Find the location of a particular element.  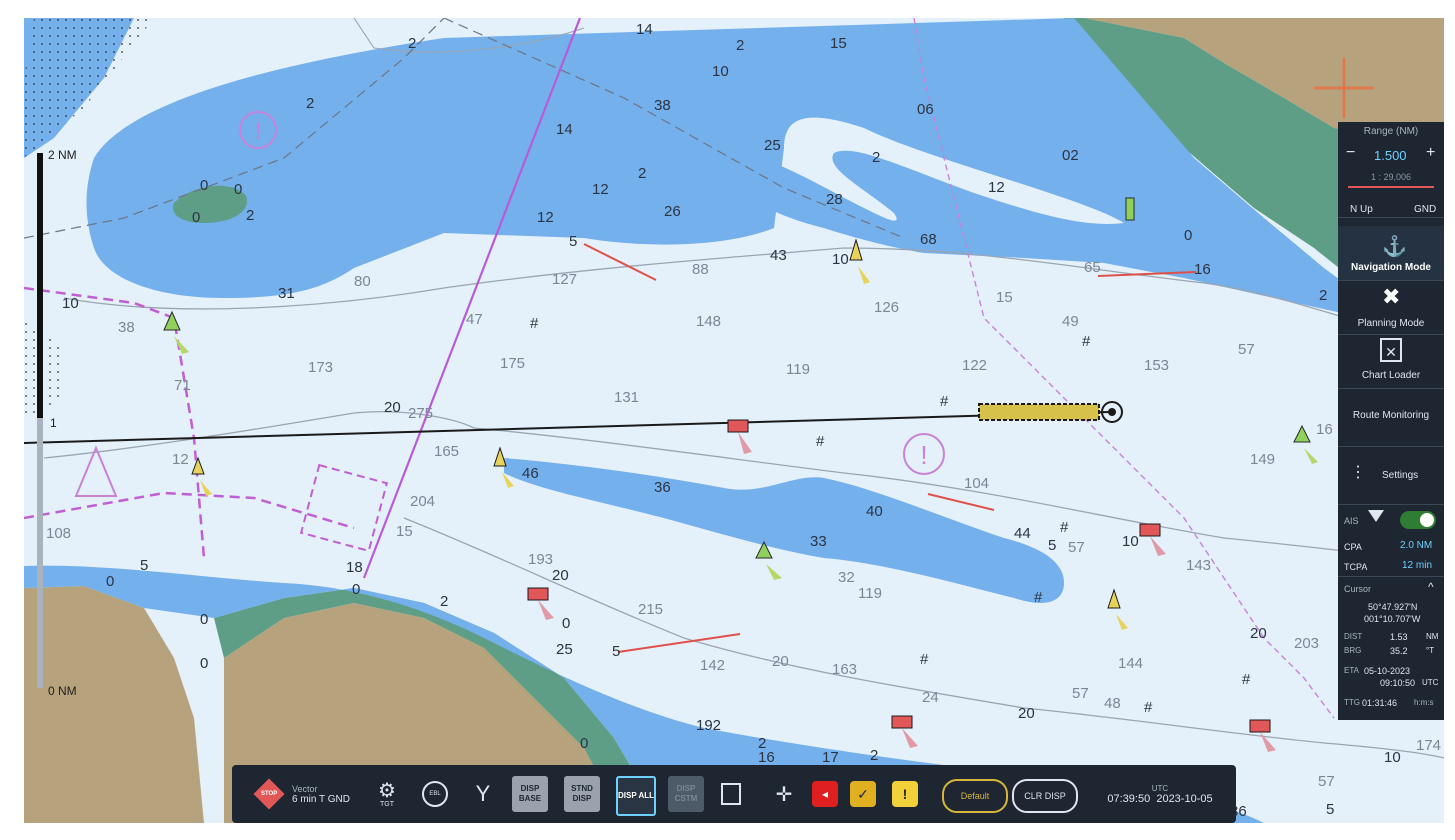

depth-sounding: 26 is located at coordinates (672, 211).